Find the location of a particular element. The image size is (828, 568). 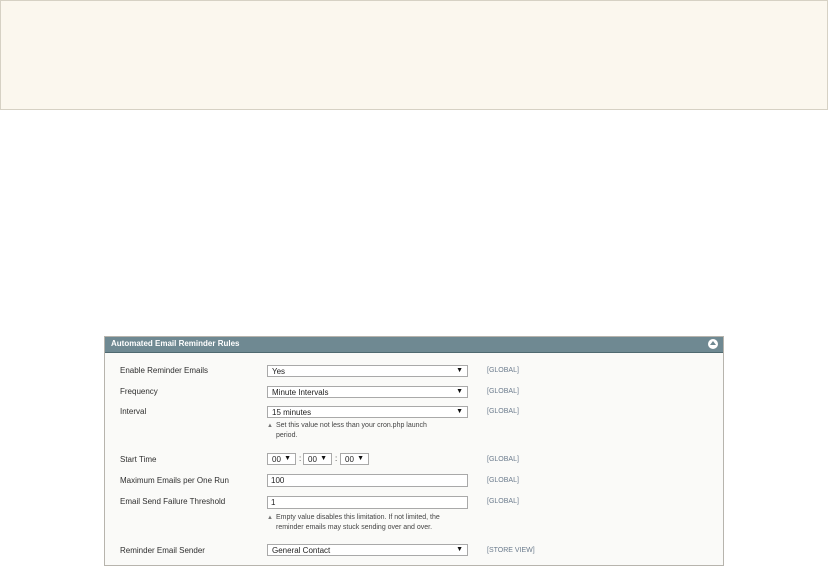

interval-label: Interval is located at coordinates (133, 411).